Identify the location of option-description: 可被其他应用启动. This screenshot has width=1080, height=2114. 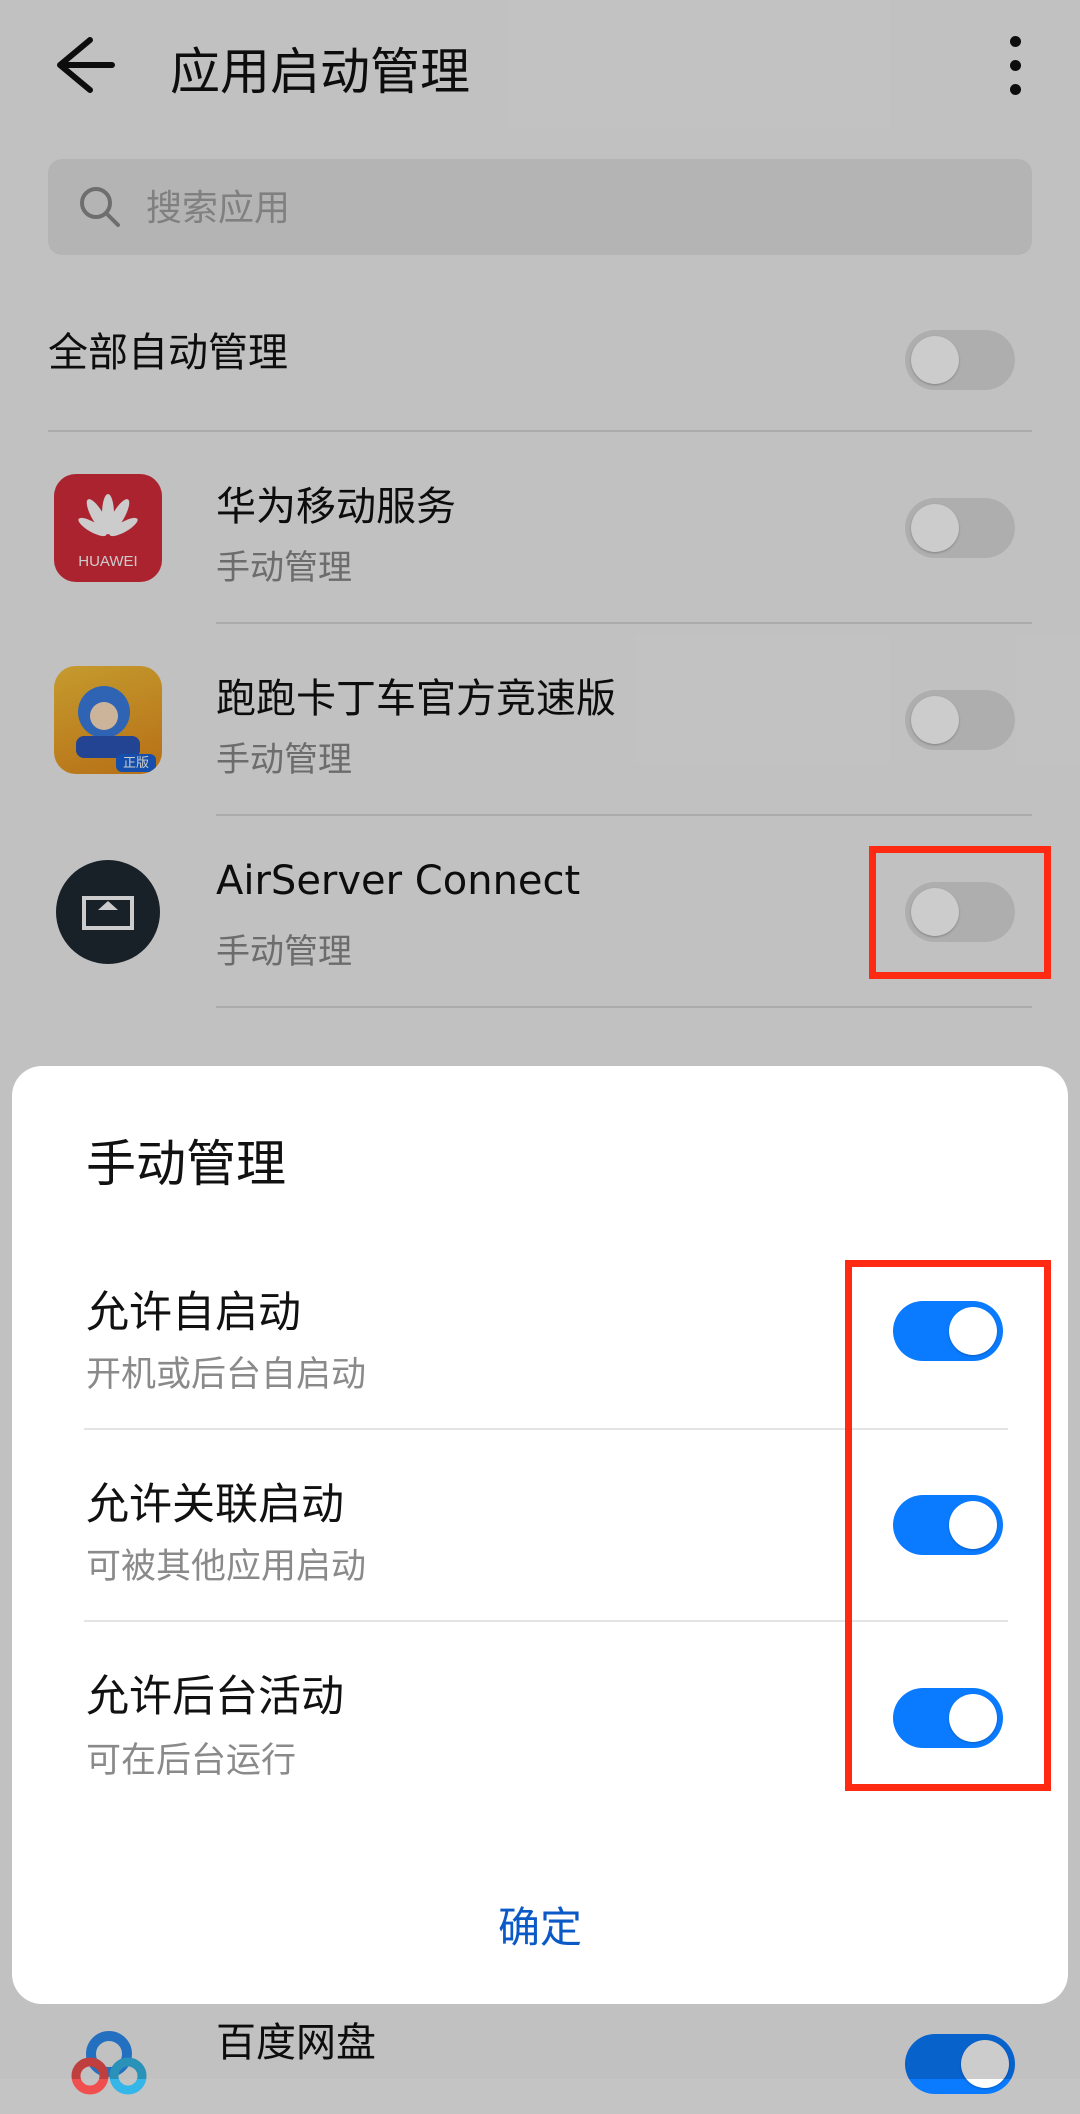
(226, 1567).